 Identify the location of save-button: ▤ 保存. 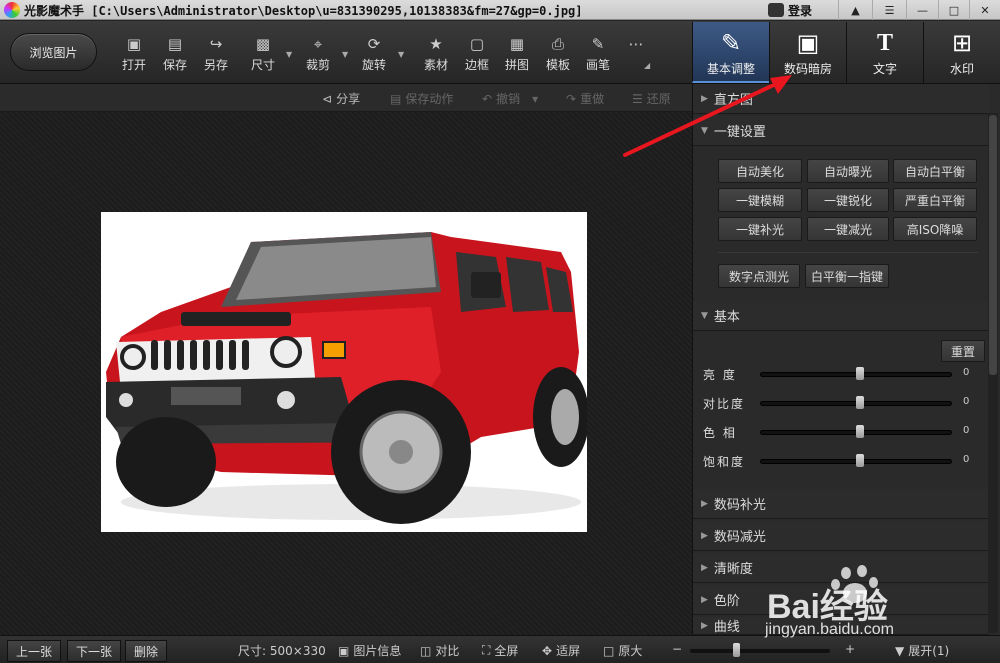
(175, 55).